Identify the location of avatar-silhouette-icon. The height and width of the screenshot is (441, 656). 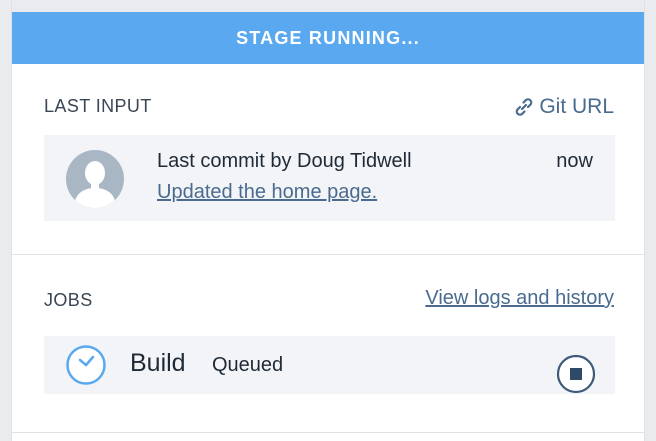
(95, 184).